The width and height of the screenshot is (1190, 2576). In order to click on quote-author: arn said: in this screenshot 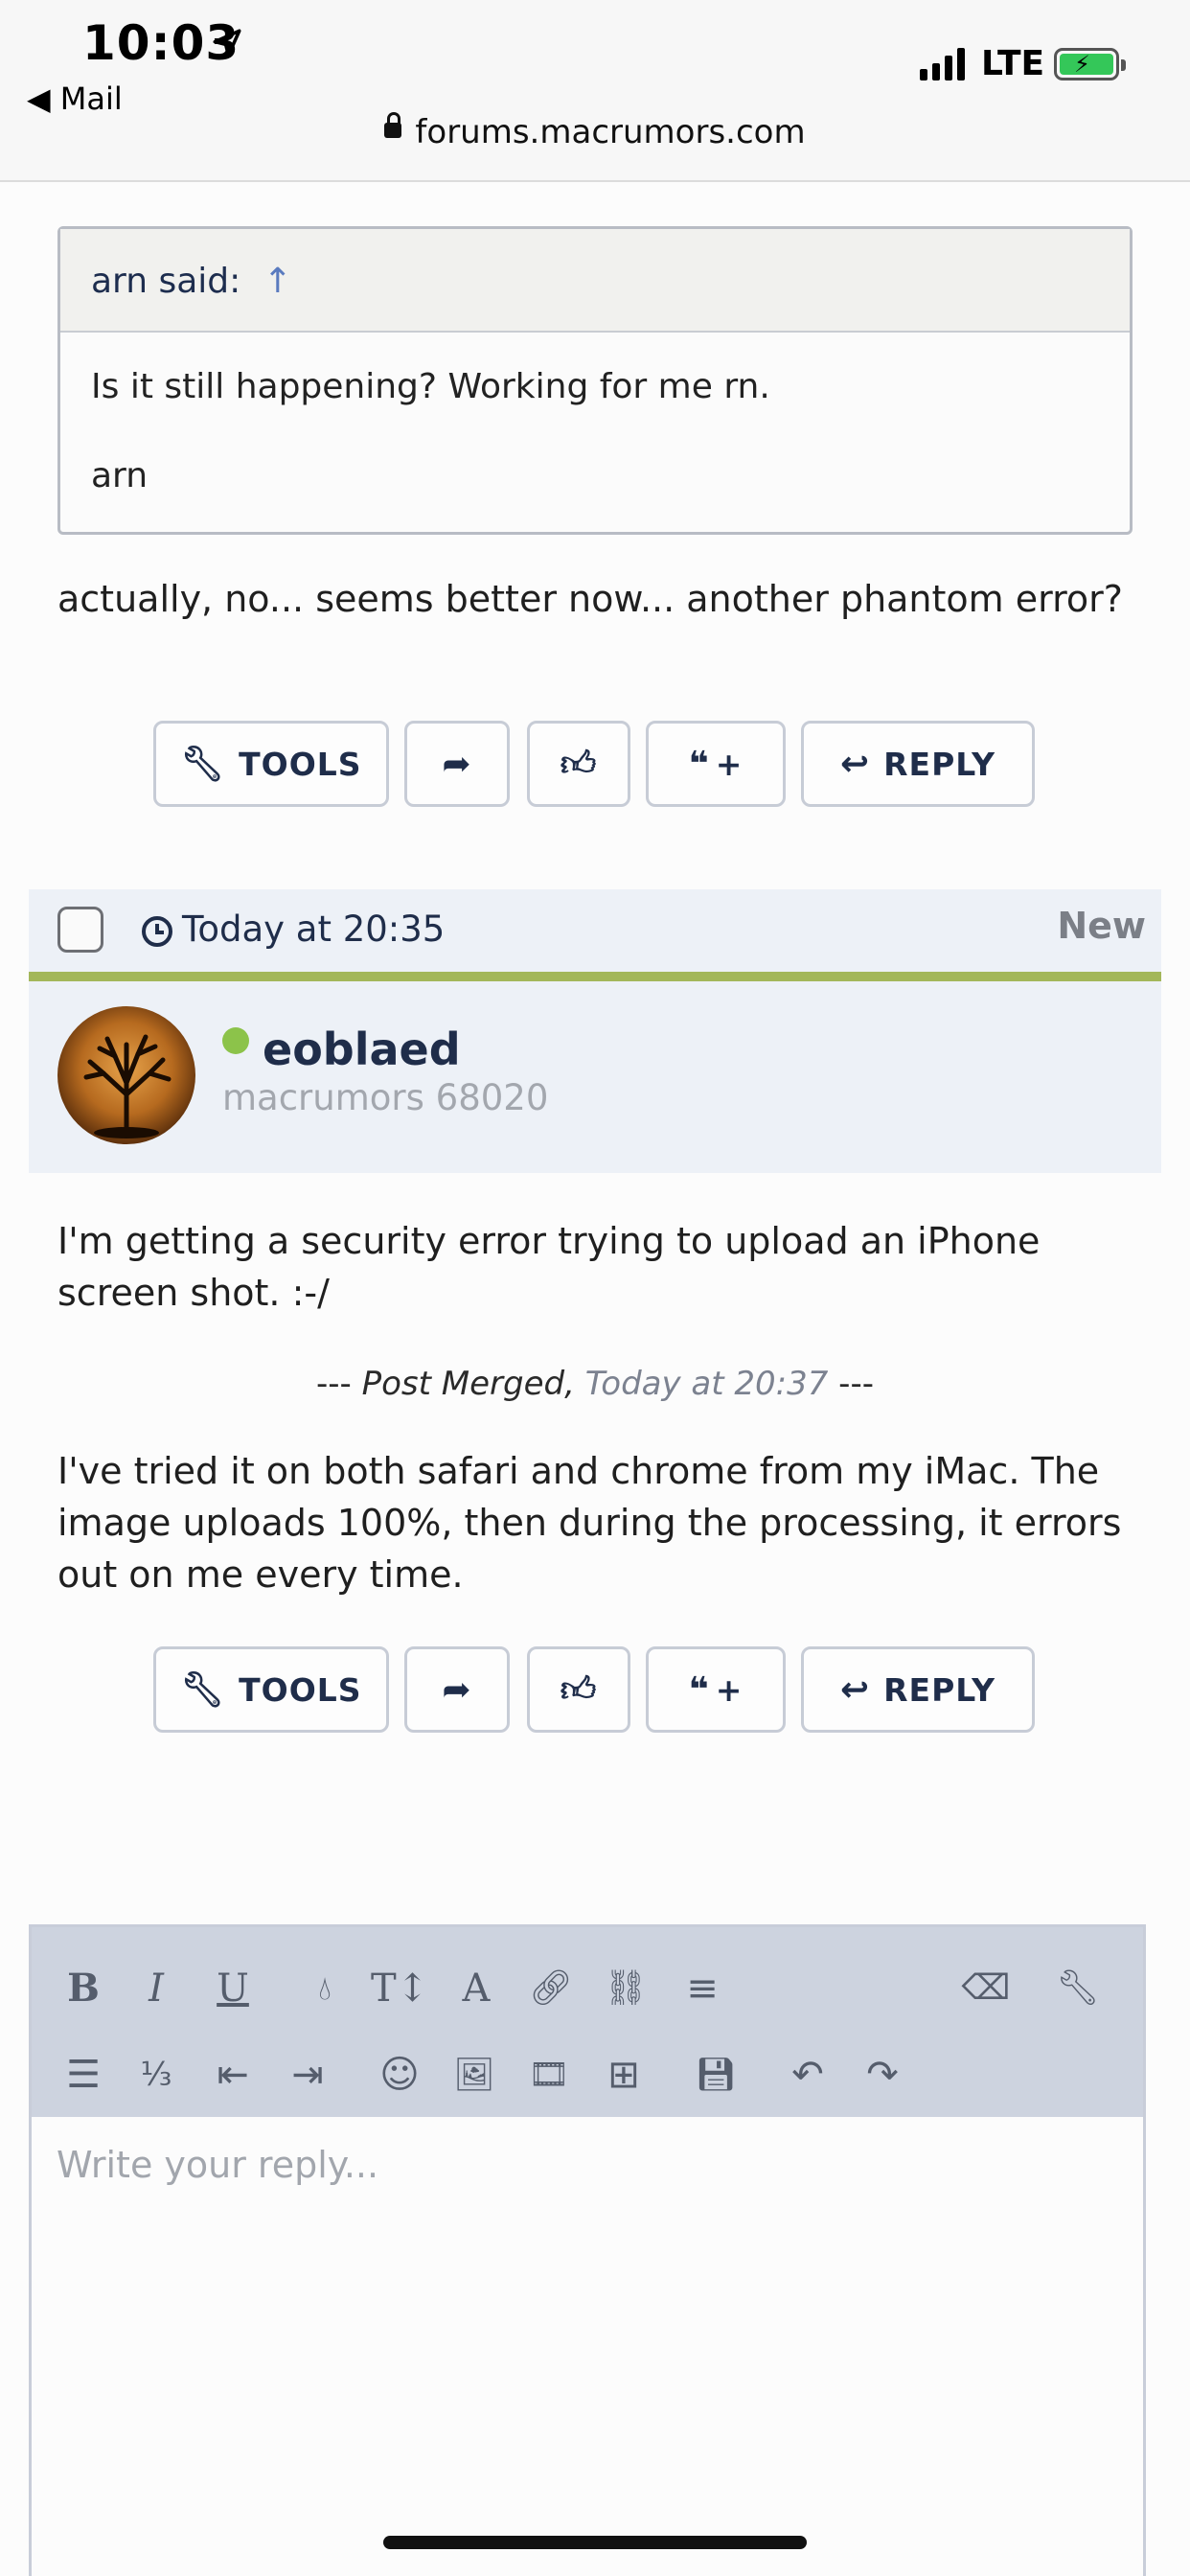, I will do `click(166, 281)`.